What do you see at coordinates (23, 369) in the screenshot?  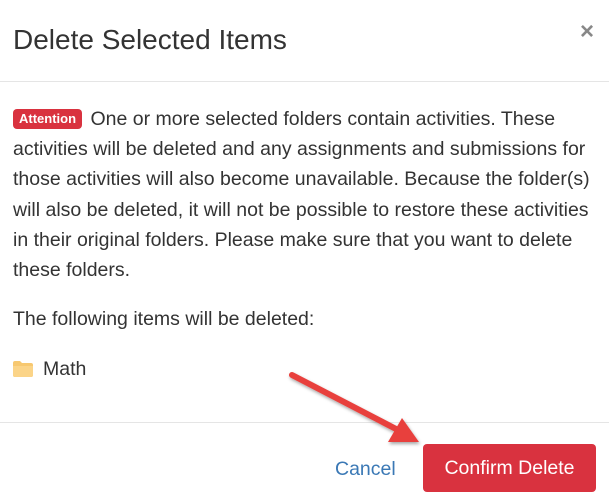 I see `folder-icon` at bounding box center [23, 369].